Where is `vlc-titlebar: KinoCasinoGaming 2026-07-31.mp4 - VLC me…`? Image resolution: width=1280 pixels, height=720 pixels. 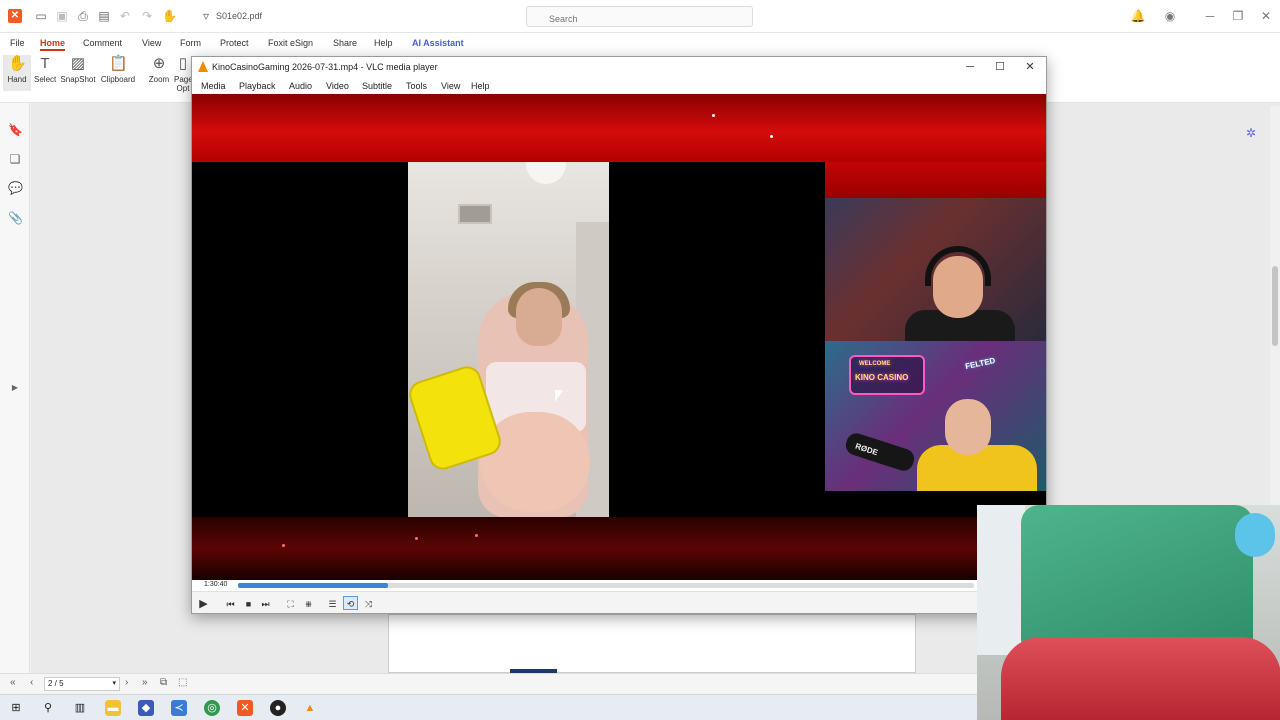 vlc-titlebar: KinoCasinoGaming 2026-07-31.mp4 - VLC me… is located at coordinates (619, 67).